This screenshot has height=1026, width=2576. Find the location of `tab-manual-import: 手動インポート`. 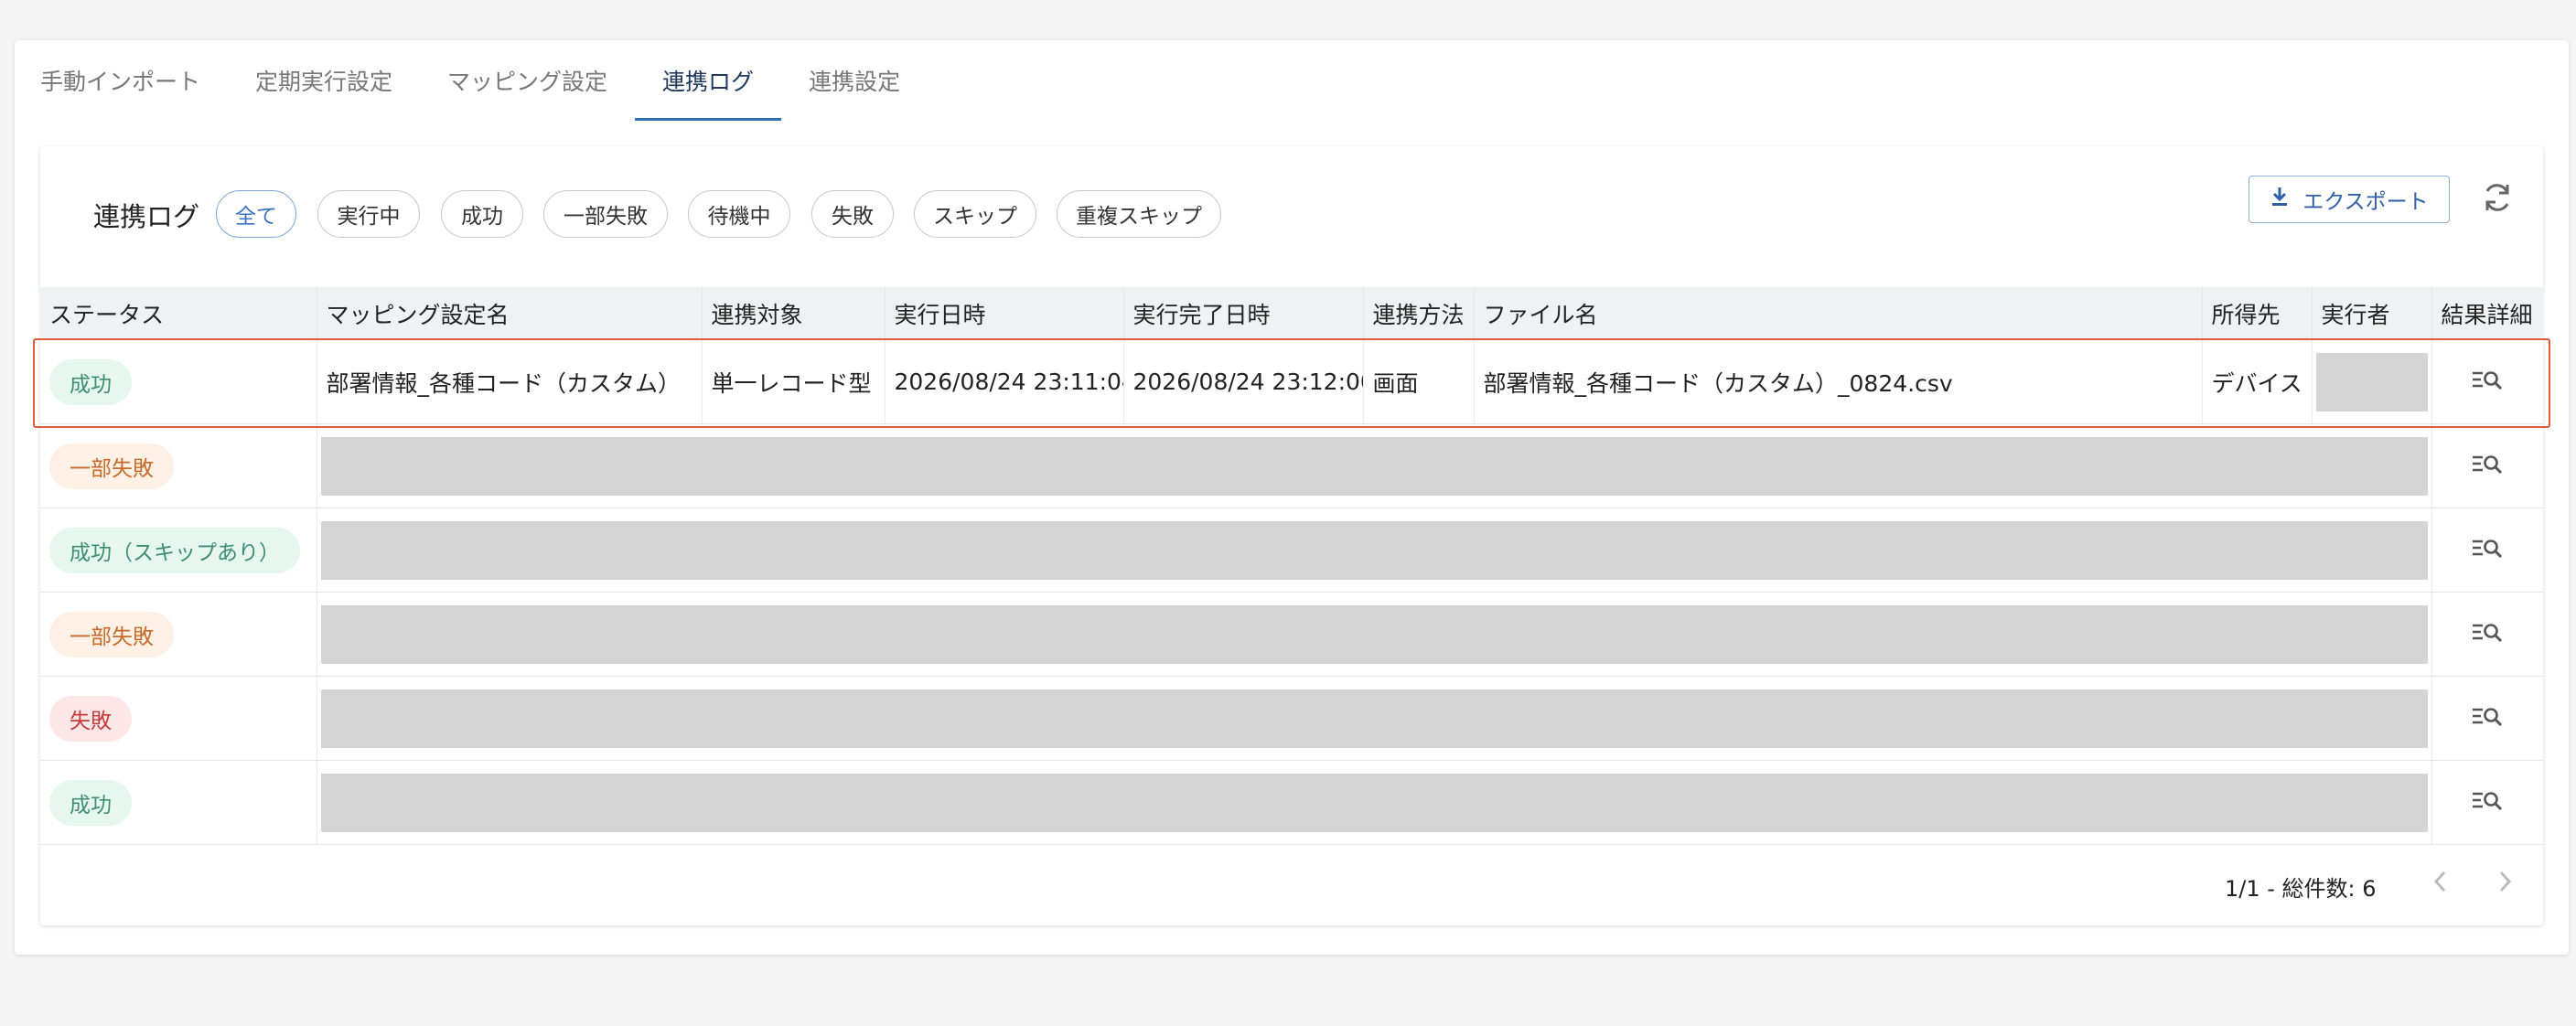

tab-manual-import: 手動インポート is located at coordinates (121, 80).